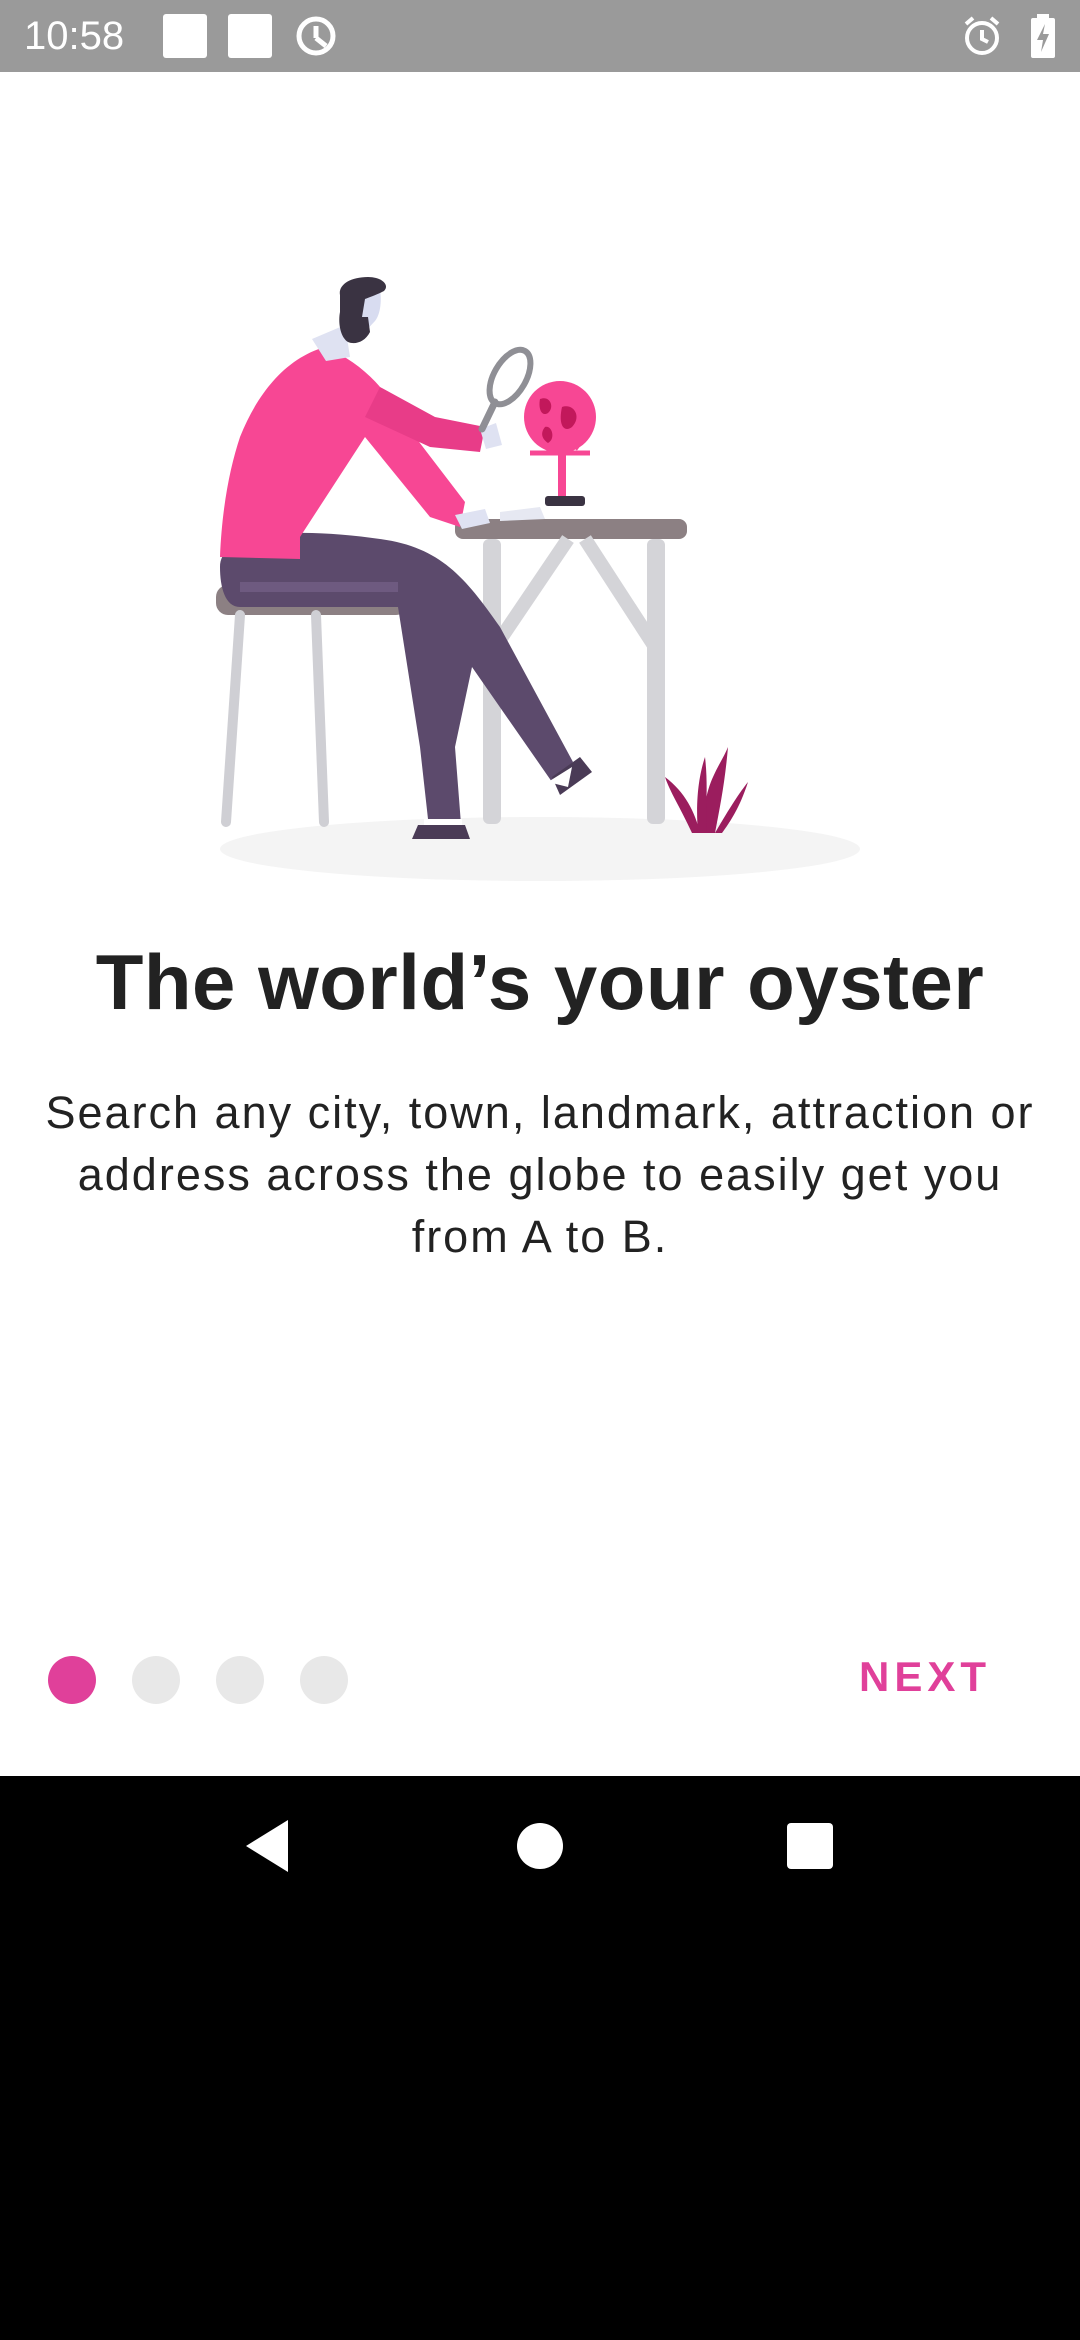 This screenshot has height=2340, width=1080. What do you see at coordinates (540, 1846) in the screenshot?
I see `home-icon` at bounding box center [540, 1846].